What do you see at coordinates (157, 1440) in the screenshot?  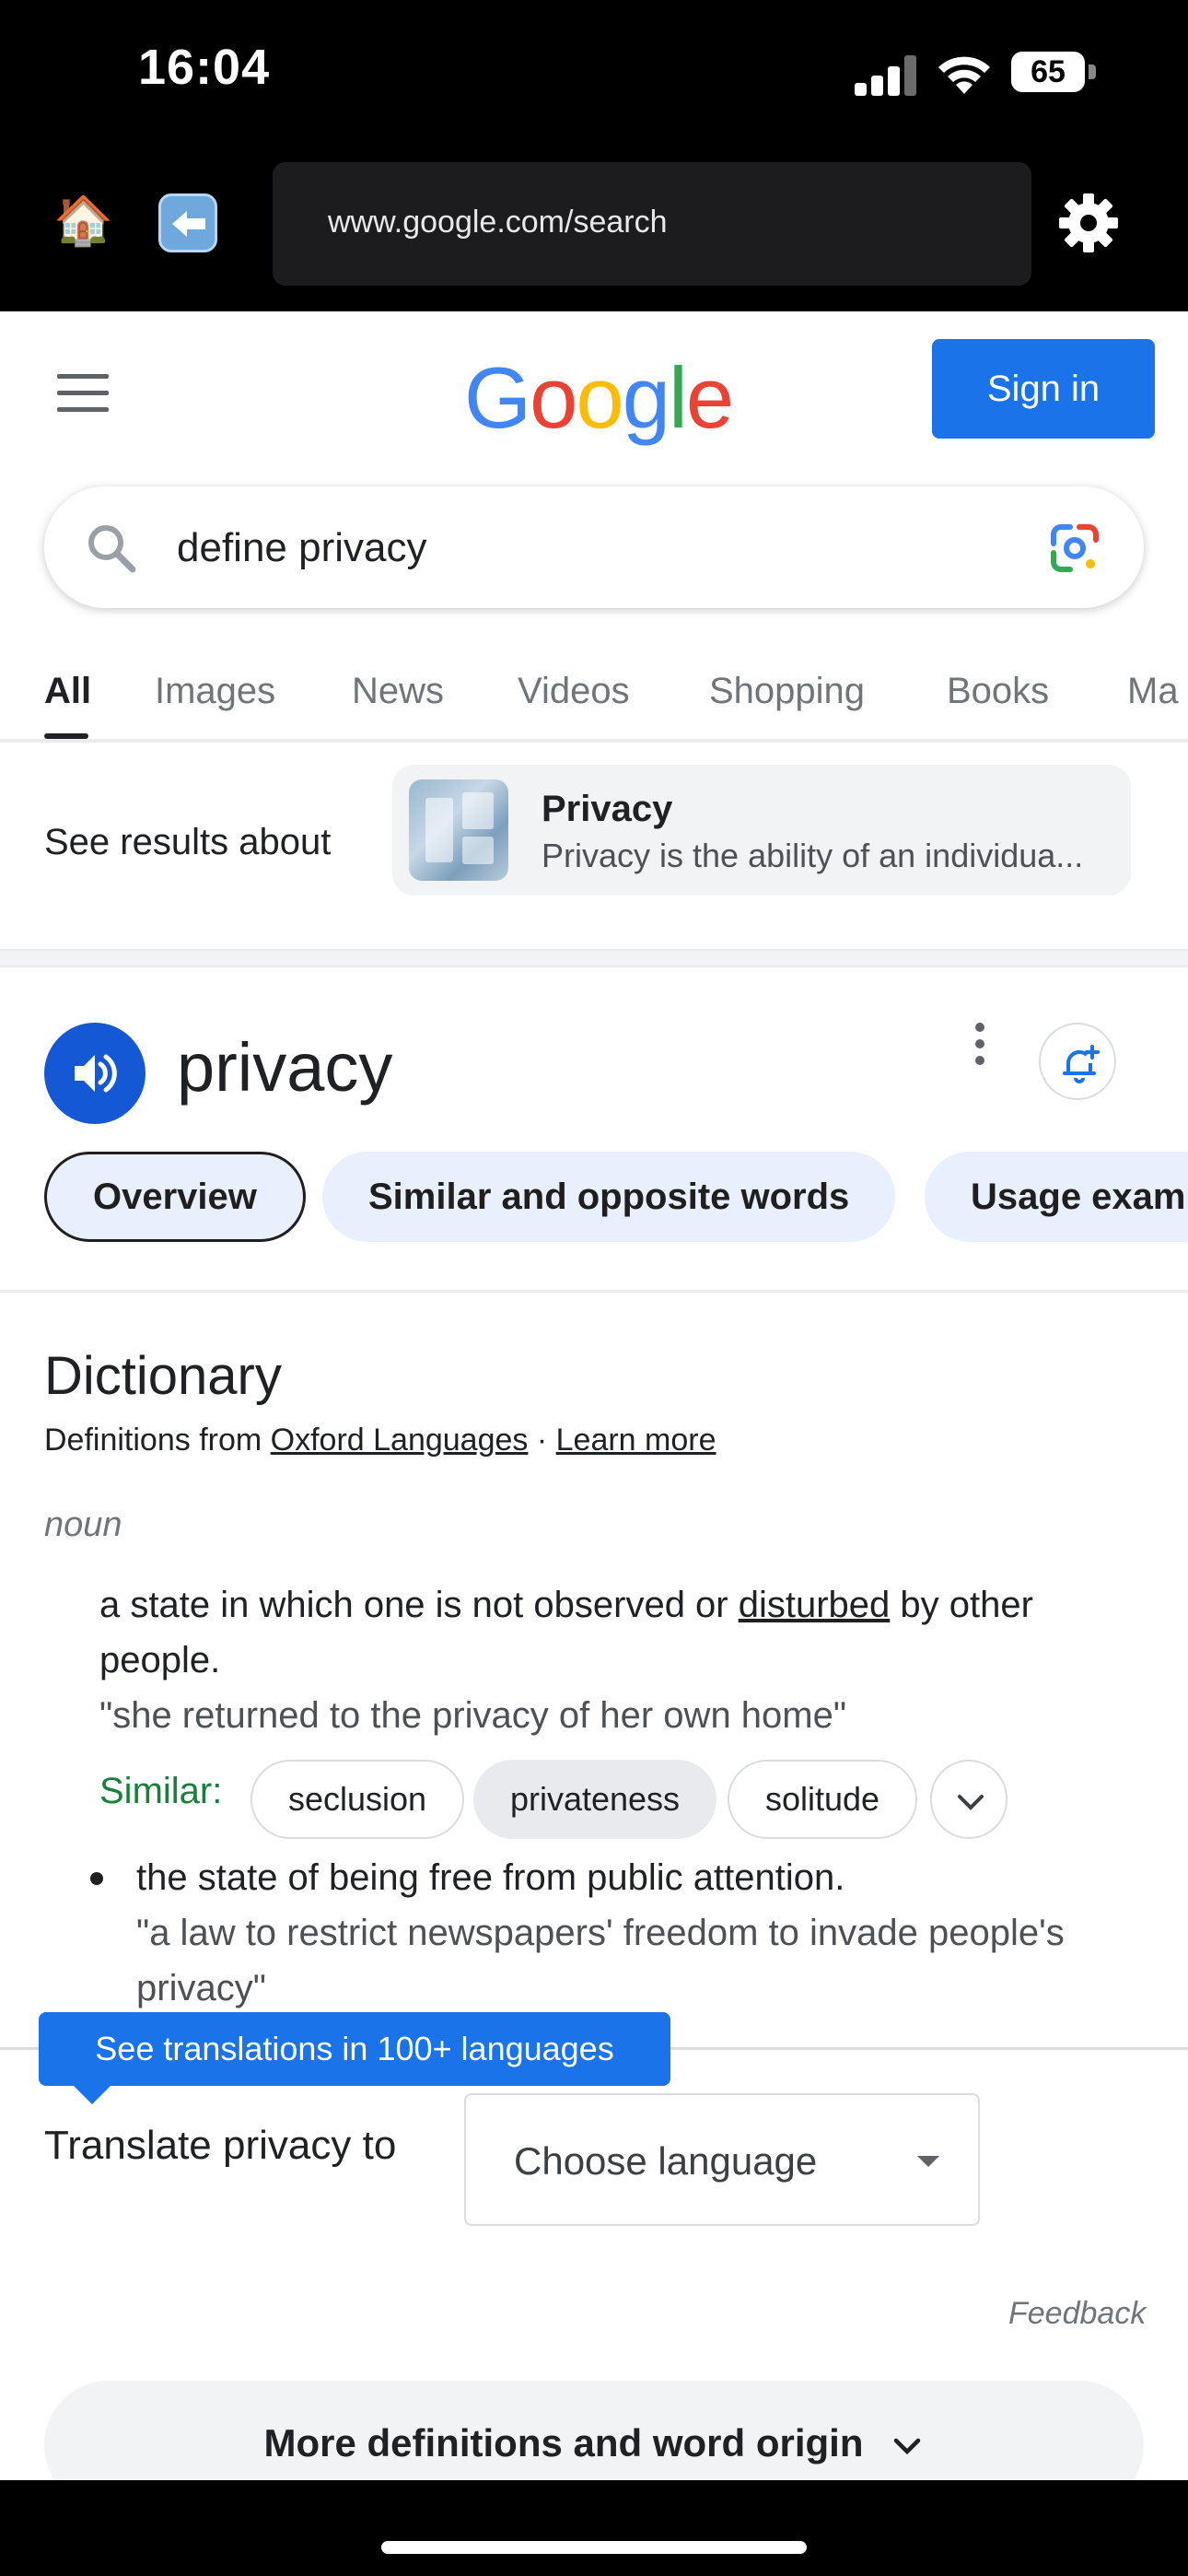 I see `source-prefix: Definitions from` at bounding box center [157, 1440].